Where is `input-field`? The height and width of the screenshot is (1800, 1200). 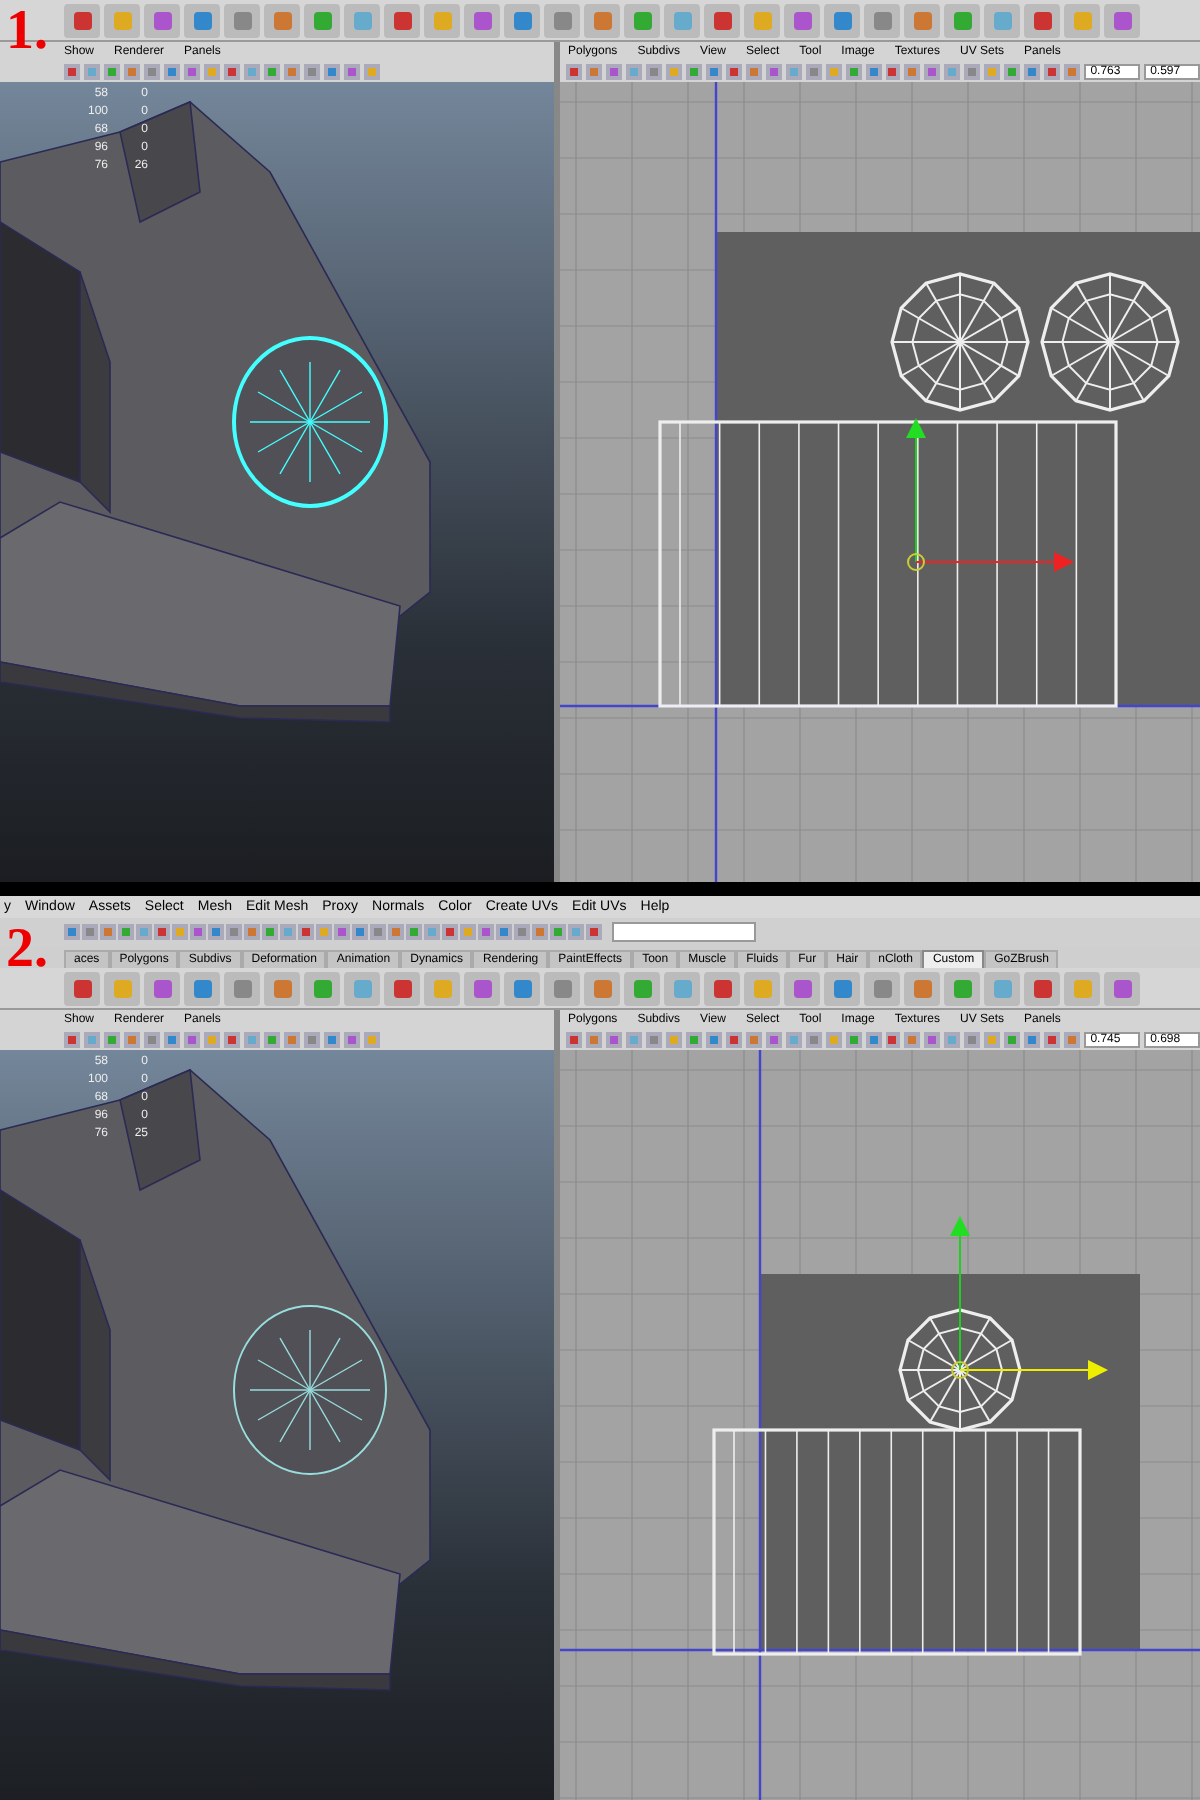 input-field is located at coordinates (684, 932).